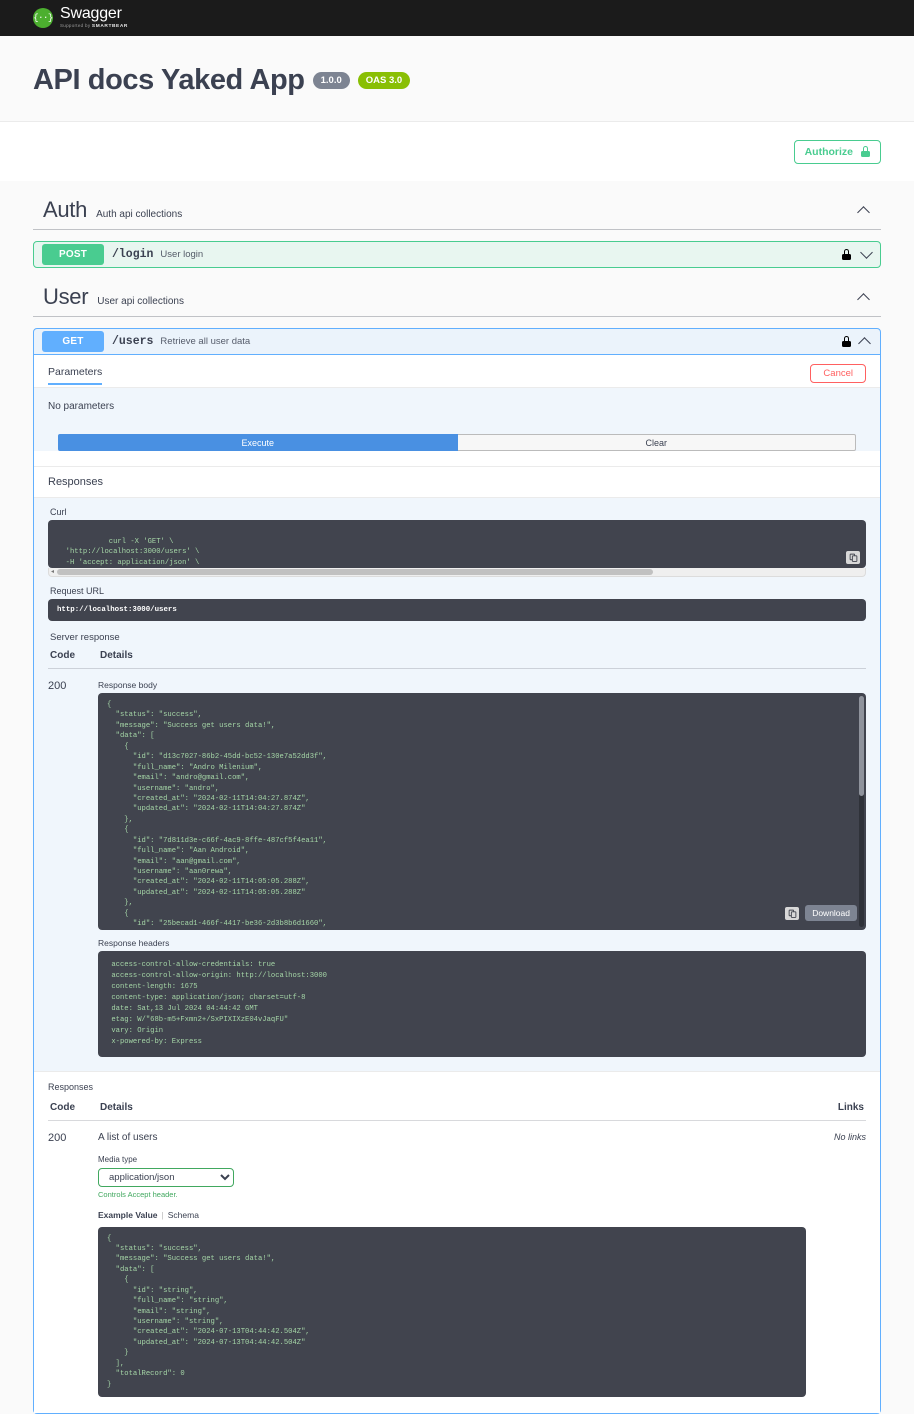 The image size is (914, 1414). I want to click on tab-parameters: Parameters, so click(75, 375).